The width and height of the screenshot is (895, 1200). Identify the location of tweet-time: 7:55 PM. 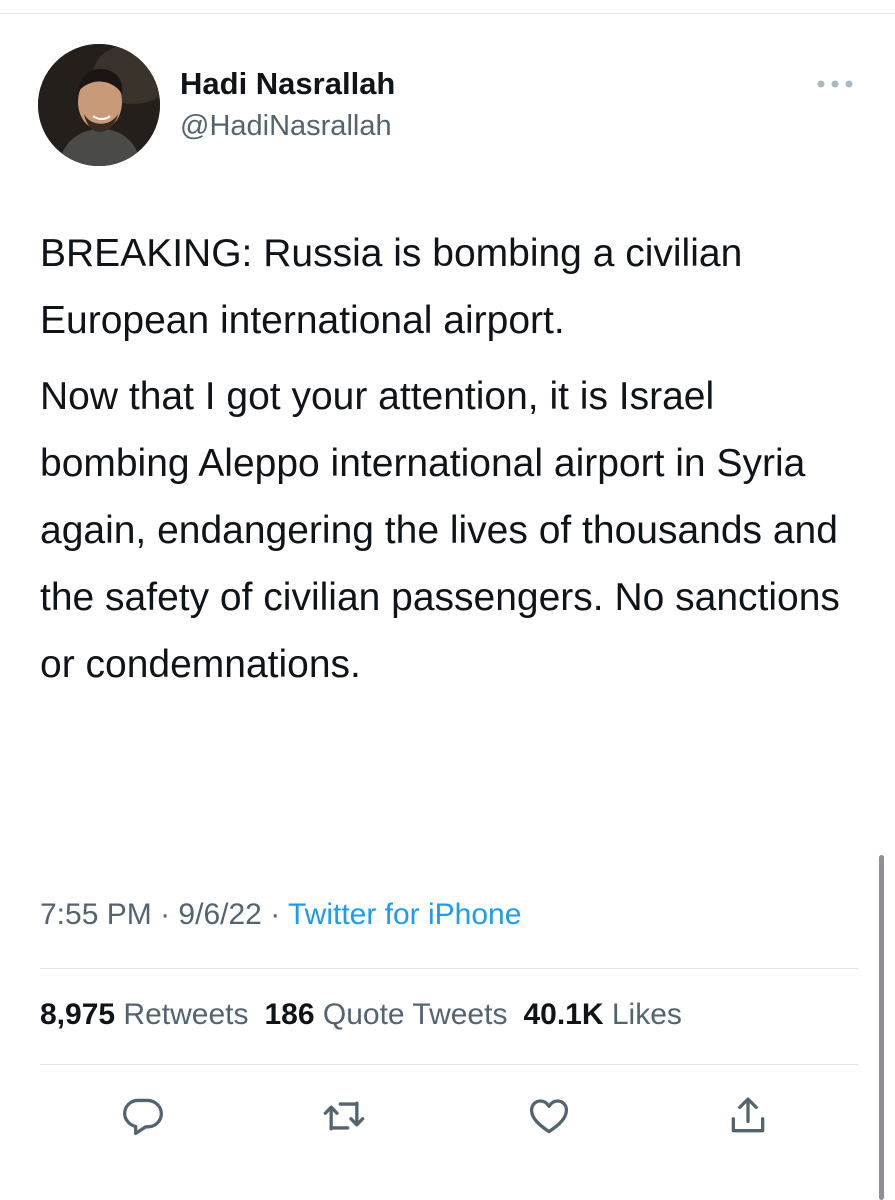
(96, 914).